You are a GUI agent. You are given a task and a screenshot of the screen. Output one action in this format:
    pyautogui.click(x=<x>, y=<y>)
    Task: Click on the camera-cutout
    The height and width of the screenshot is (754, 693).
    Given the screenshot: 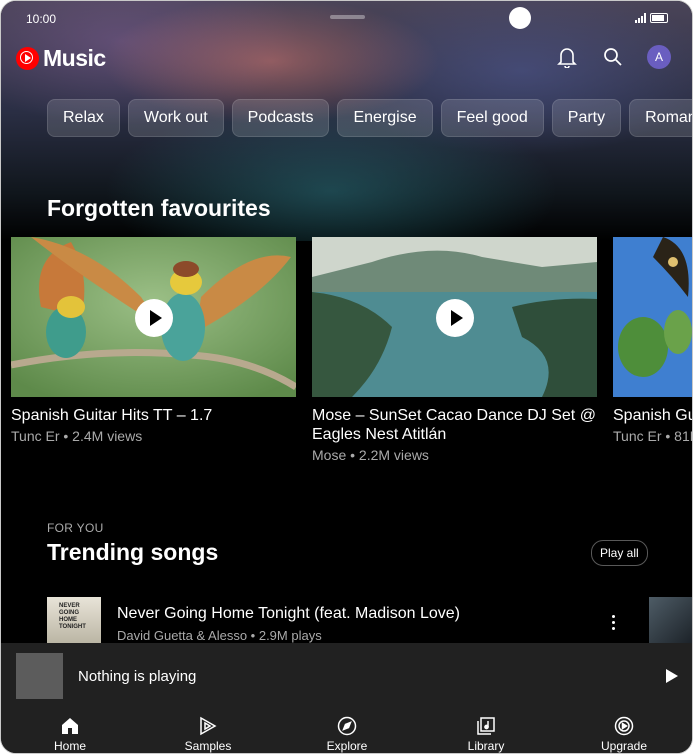 What is the action you would take?
    pyautogui.click(x=520, y=18)
    